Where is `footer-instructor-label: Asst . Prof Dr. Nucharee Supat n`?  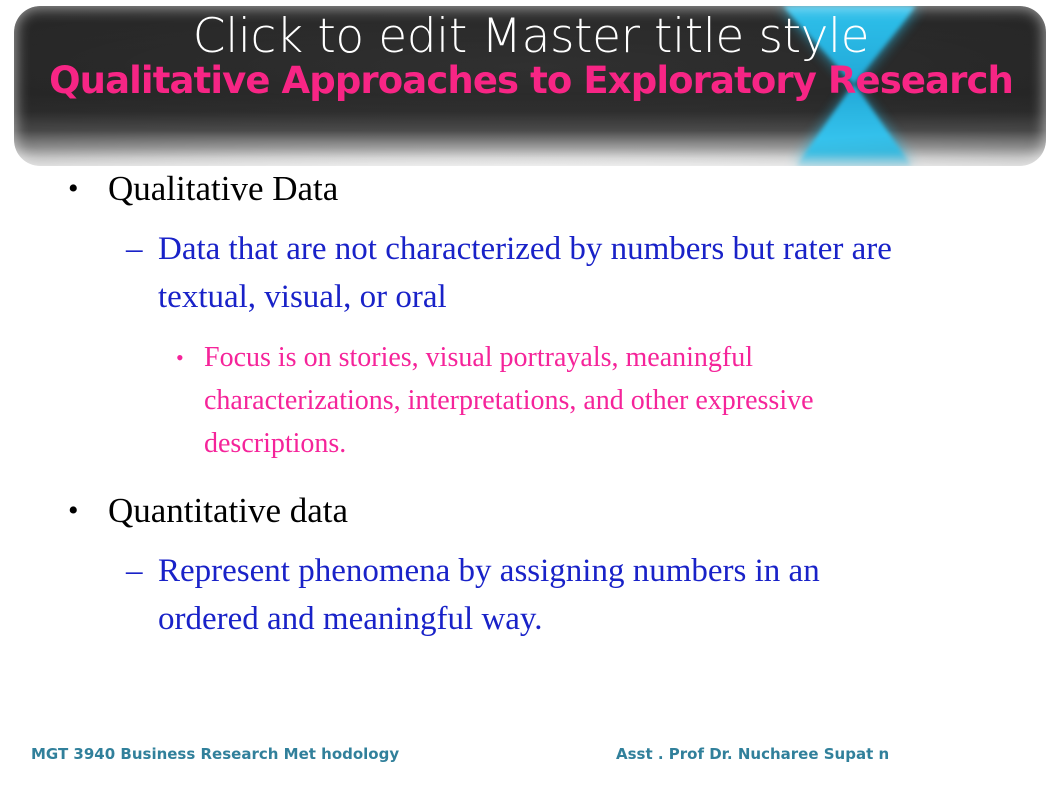 footer-instructor-label: Asst . Prof Dr. Nucharee Supat n is located at coordinates (753, 754).